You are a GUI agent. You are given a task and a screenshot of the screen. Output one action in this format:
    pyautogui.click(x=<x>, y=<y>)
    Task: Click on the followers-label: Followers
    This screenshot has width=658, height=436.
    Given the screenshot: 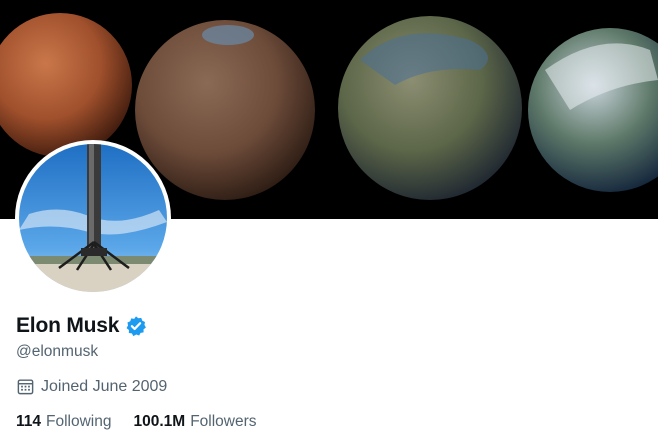 What is the action you would take?
    pyautogui.click(x=223, y=421)
    